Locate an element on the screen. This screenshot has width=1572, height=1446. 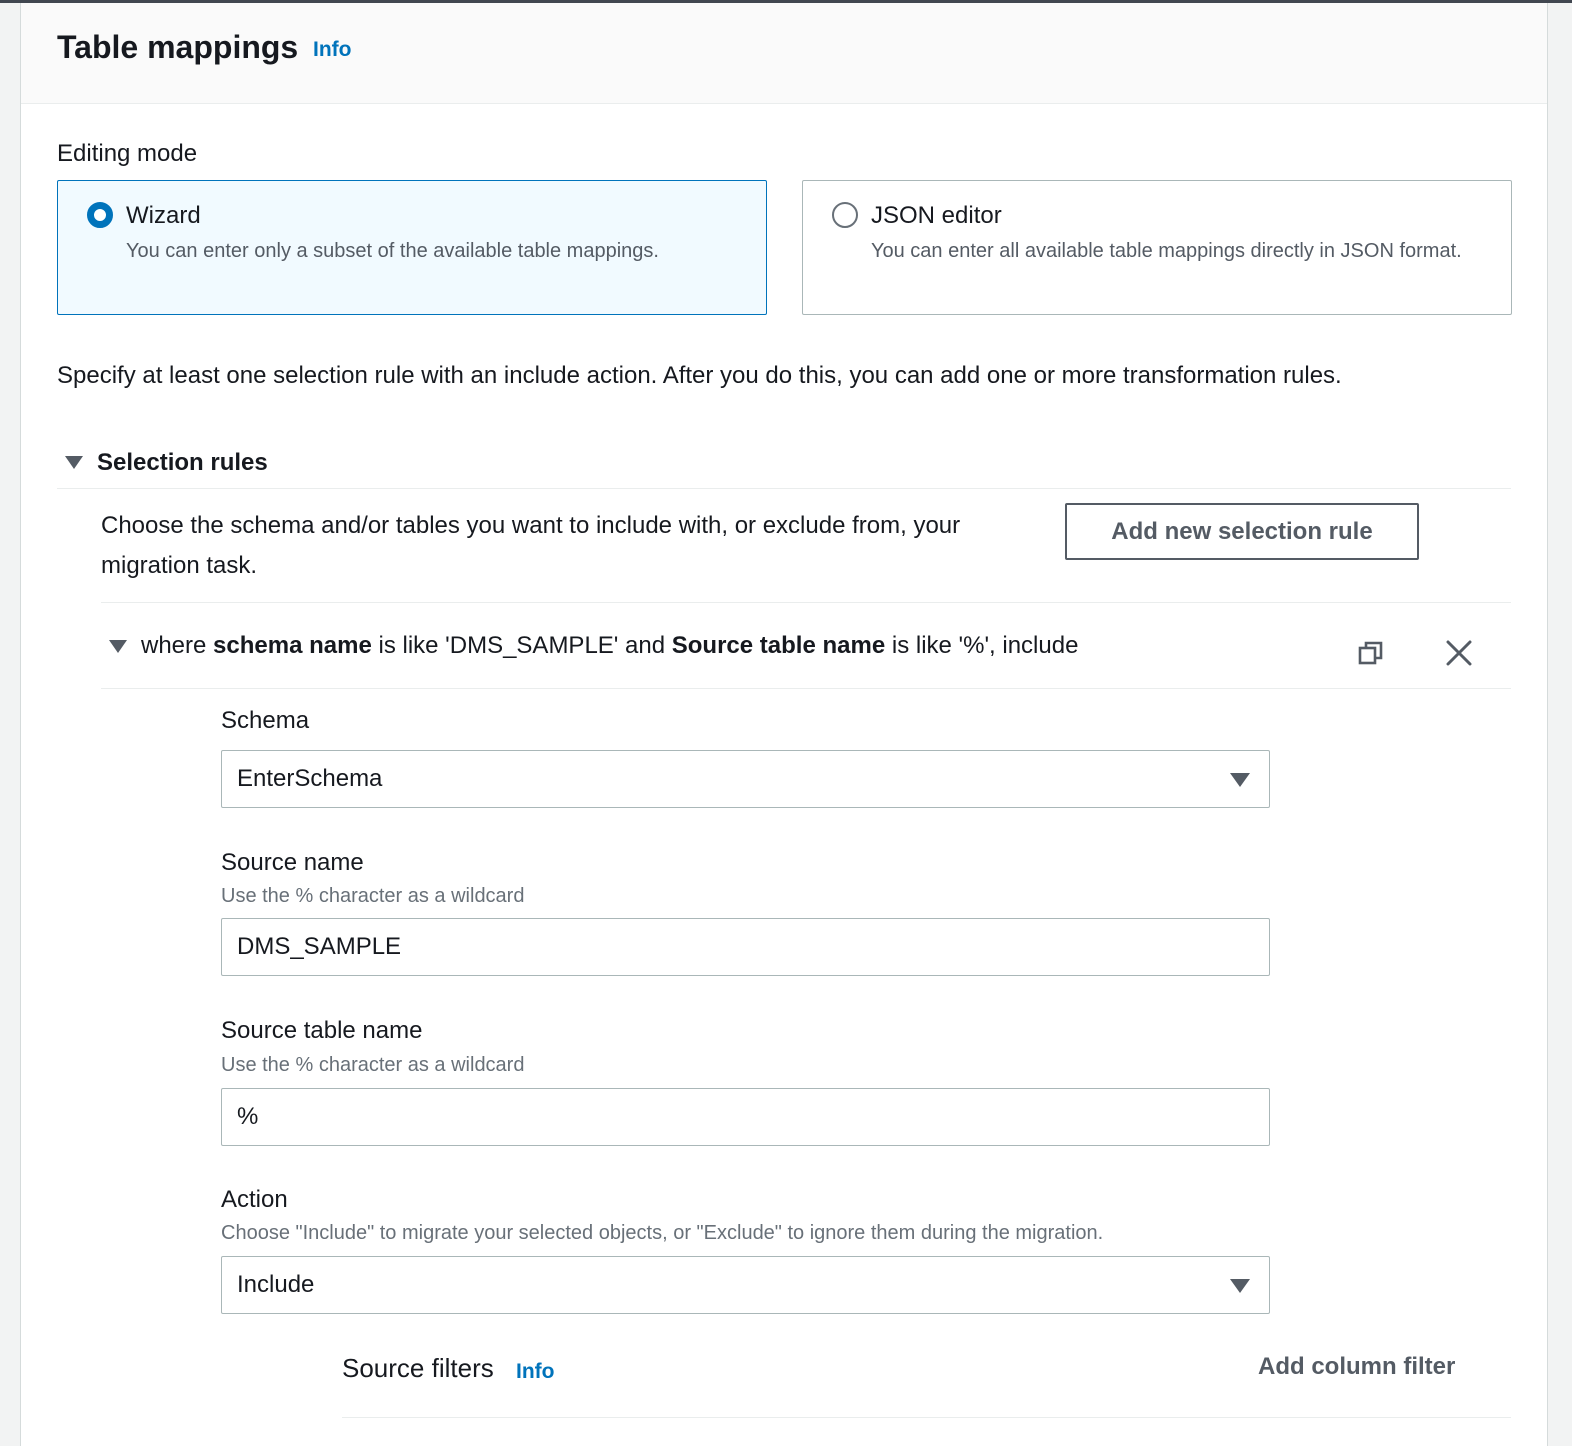
source-table-name-hint: Use the % character as a wildcard is located at coordinates (373, 1065).